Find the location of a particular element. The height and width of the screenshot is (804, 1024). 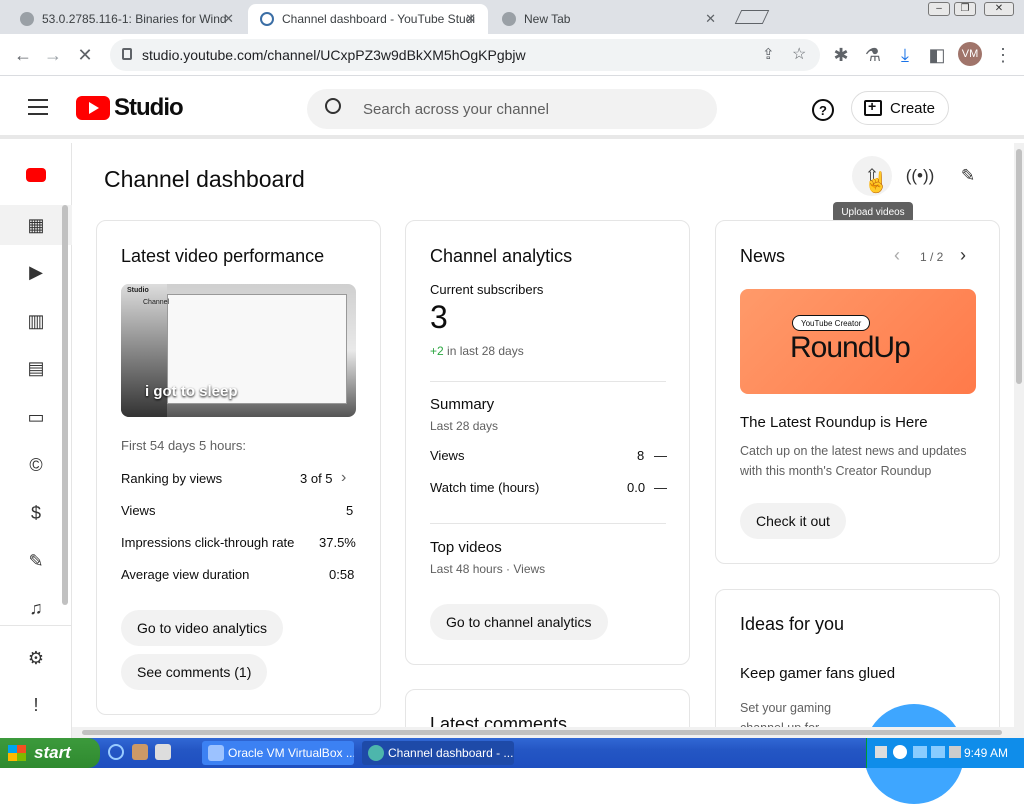

see-comments-button: See comments (1) is located at coordinates (194, 672).